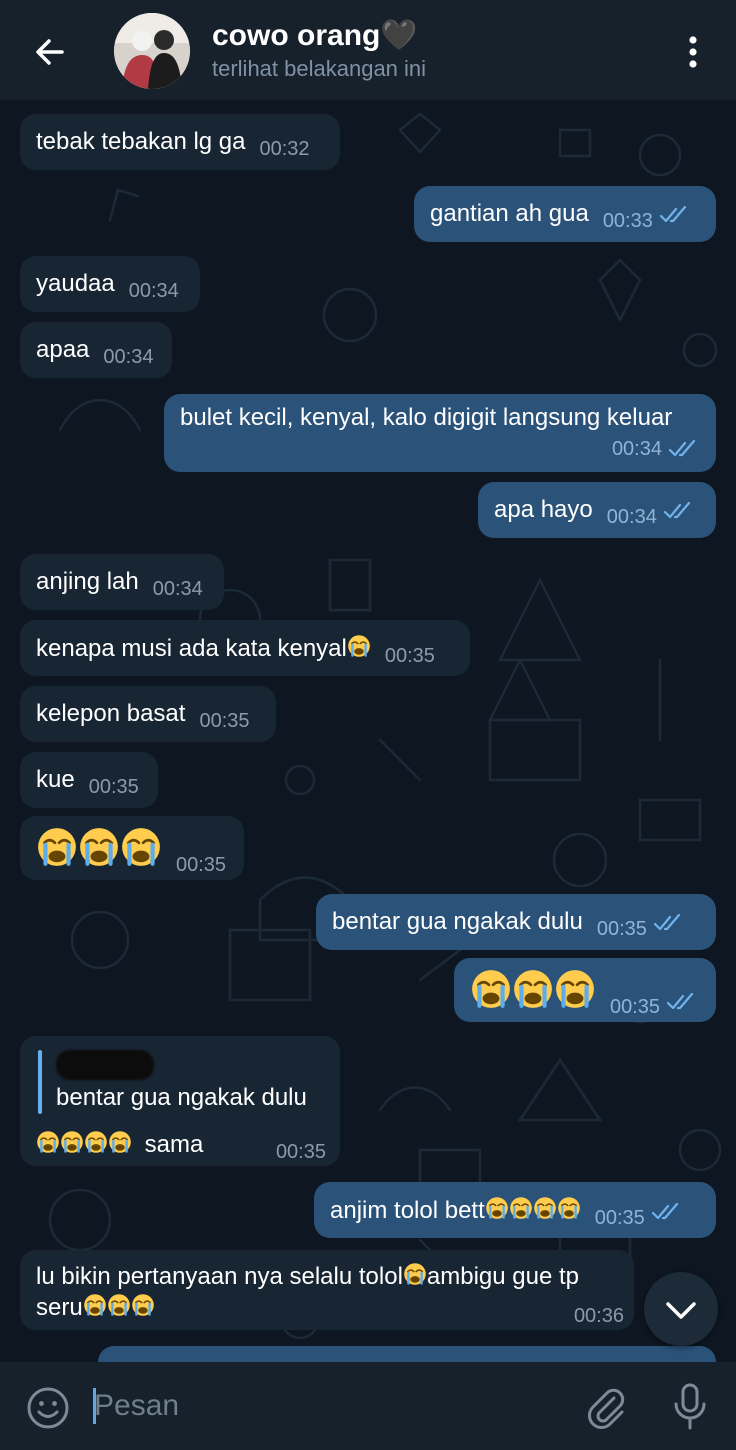 This screenshot has height=1450, width=736. What do you see at coordinates (219, 1276) in the screenshot?
I see `message-text: lu bikin pertanyaan nya selalu tolol` at bounding box center [219, 1276].